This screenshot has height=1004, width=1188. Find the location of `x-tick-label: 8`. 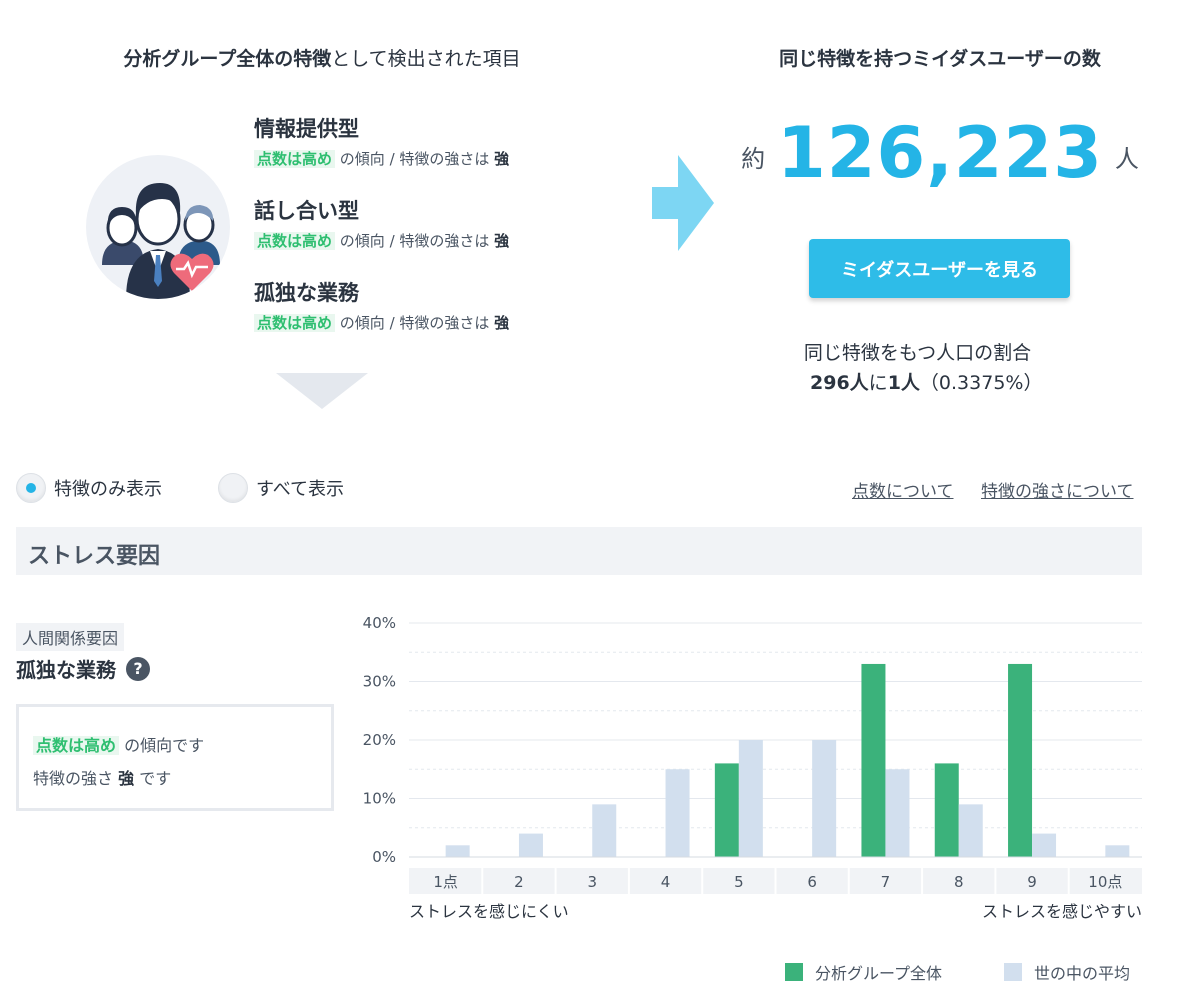

x-tick-label: 8 is located at coordinates (959, 882).